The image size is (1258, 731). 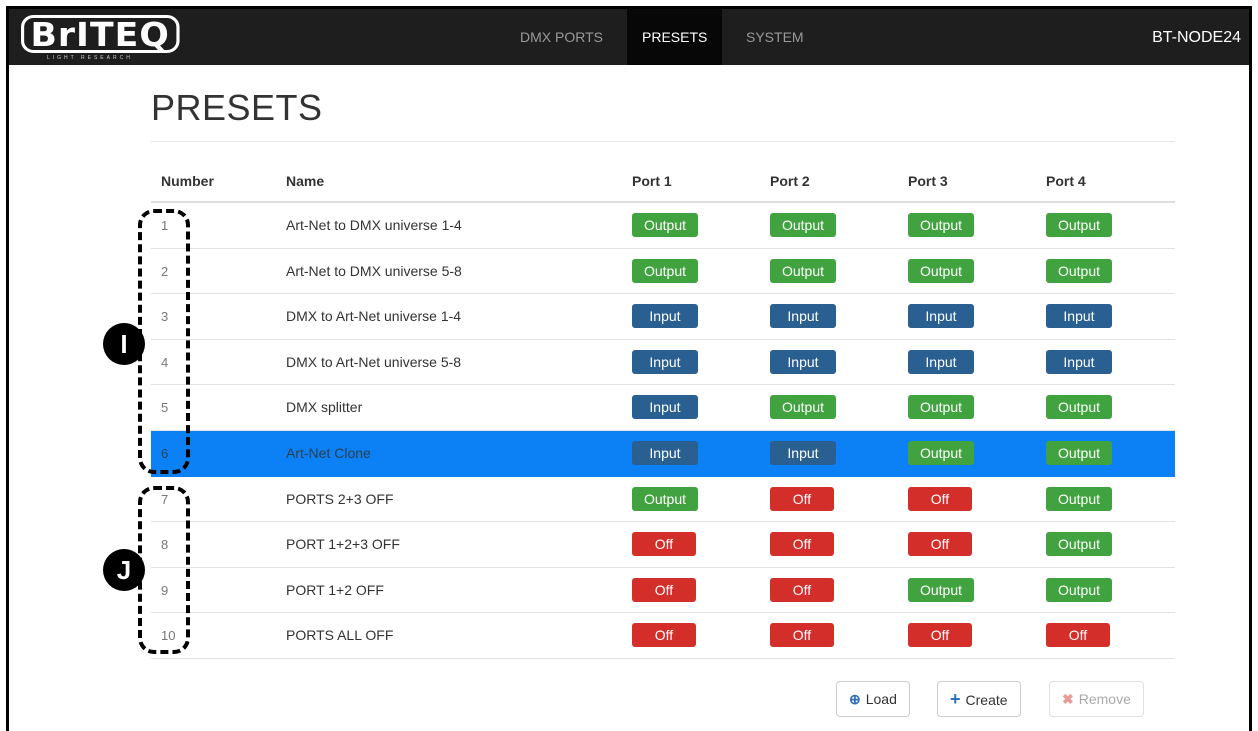 I want to click on tab-presets: PRESETS, so click(x=675, y=37).